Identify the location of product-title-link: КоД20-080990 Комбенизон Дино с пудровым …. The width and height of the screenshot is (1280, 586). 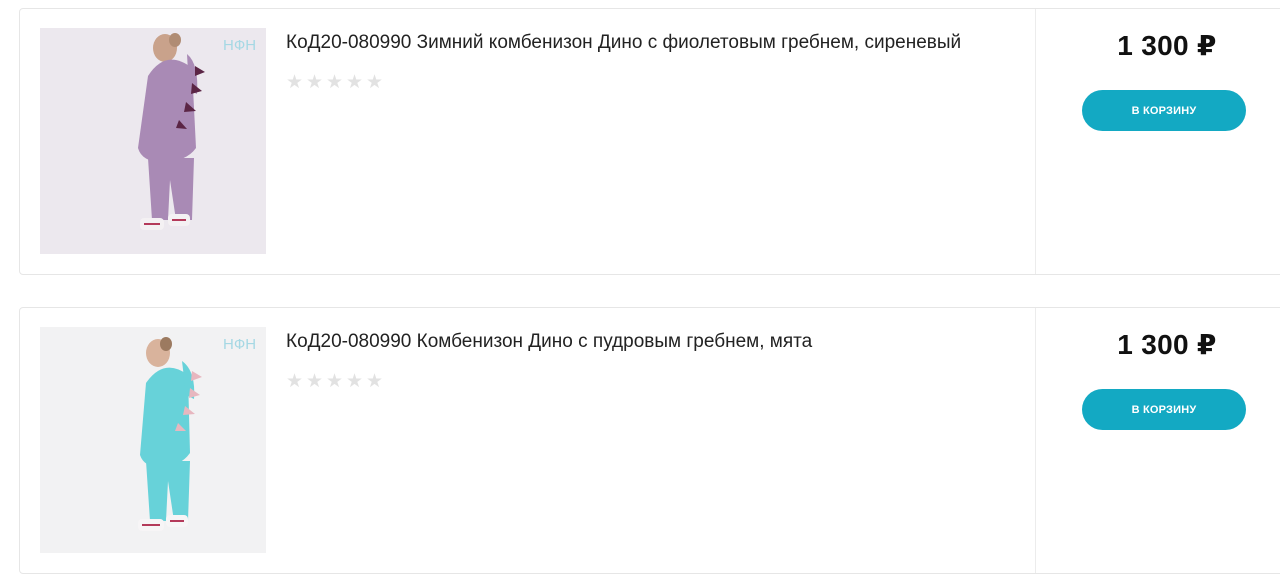
(646, 342).